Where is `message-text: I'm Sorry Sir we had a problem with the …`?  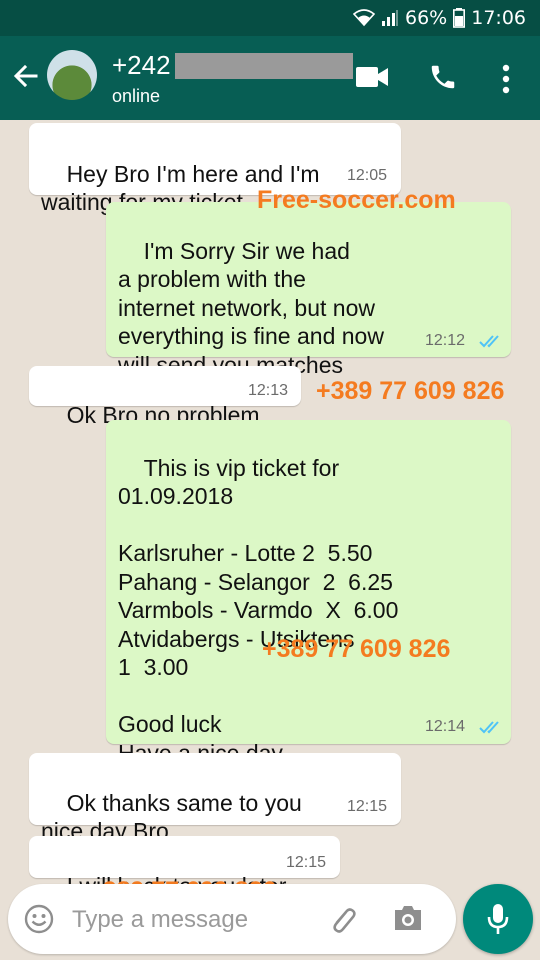
message-text: I'm Sorry Sir we had a problem with the … is located at coordinates (251, 307).